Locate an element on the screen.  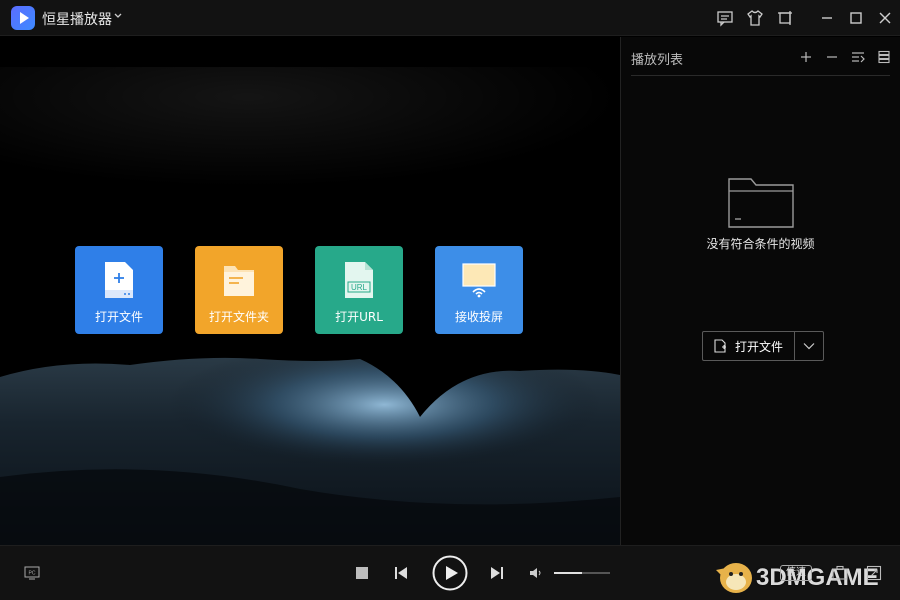
app-logo-icon is located at coordinates (23, 18).